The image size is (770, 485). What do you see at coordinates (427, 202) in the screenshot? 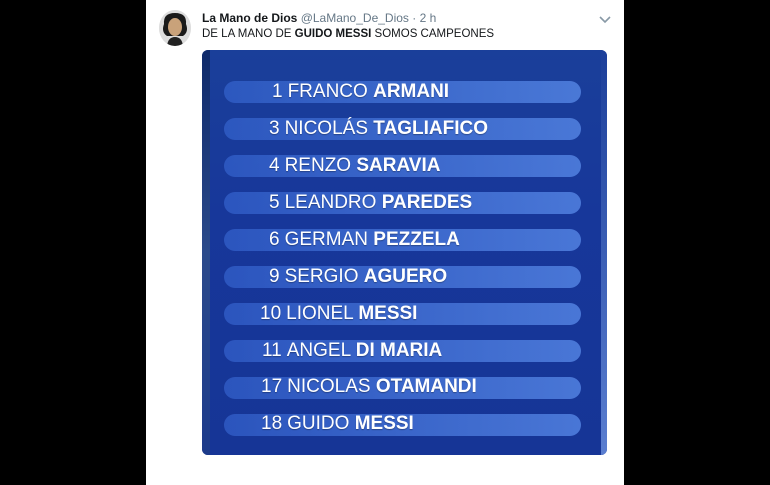
I see `player-surname: PAREDES` at bounding box center [427, 202].